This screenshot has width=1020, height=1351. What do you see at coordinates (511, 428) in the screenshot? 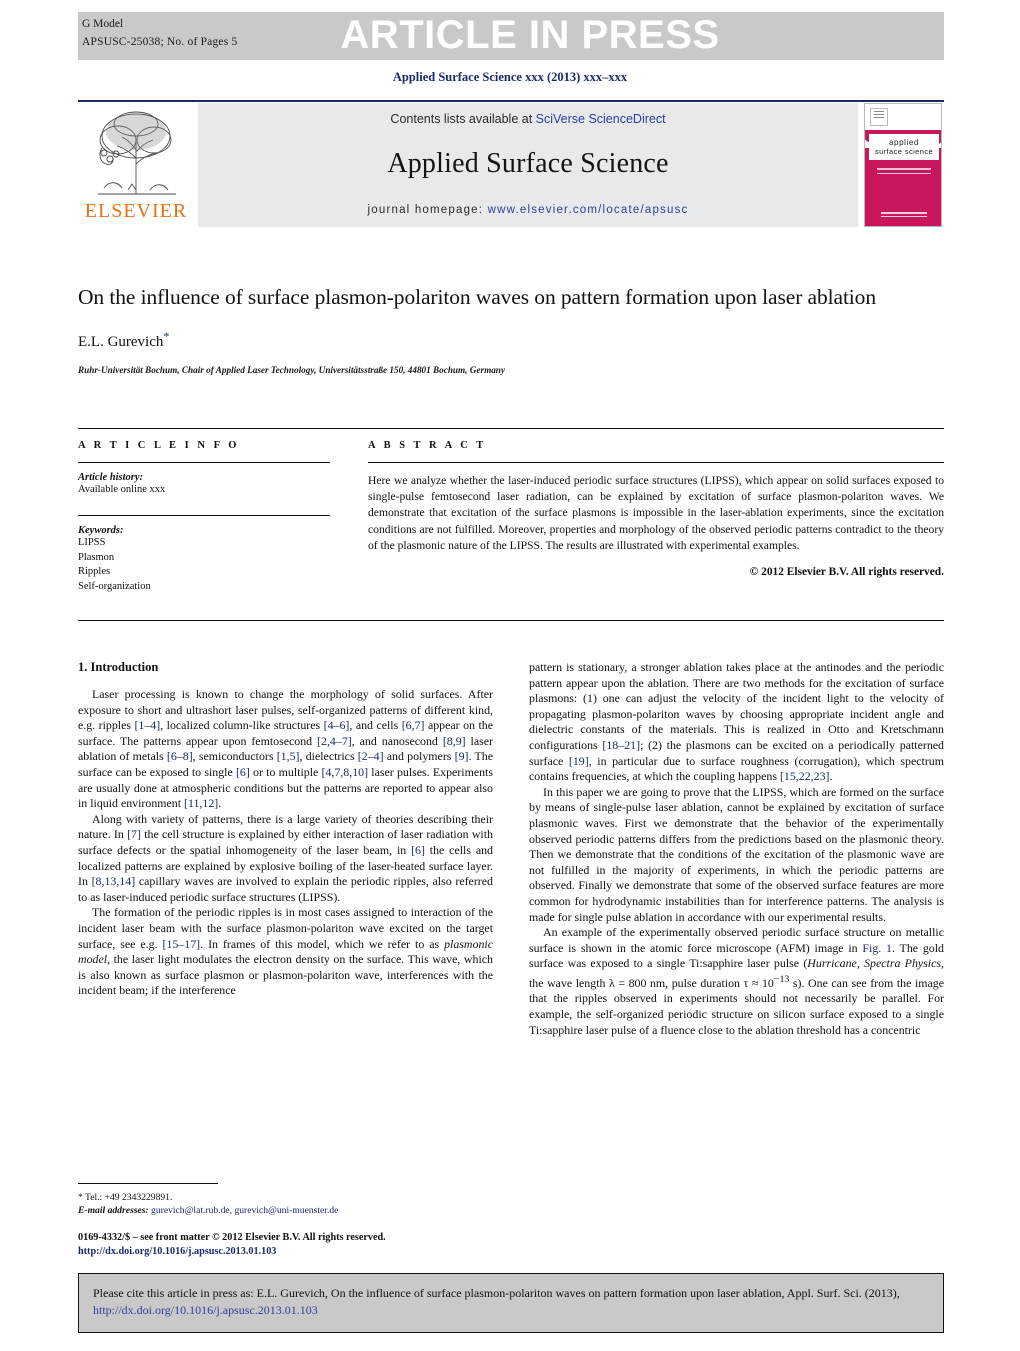
I see `info-block-top-rule` at bounding box center [511, 428].